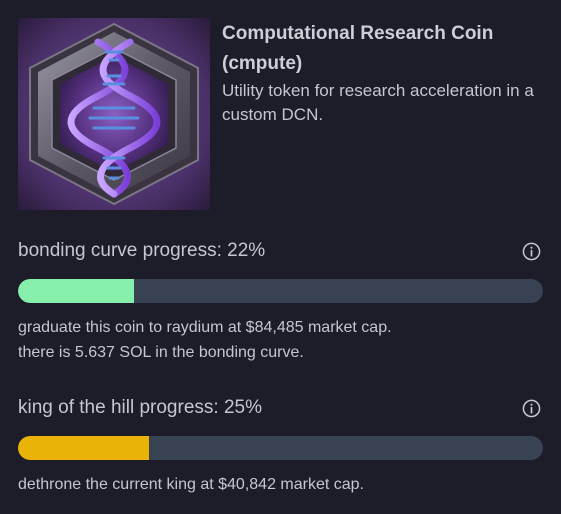 The width and height of the screenshot is (561, 514). Describe the element at coordinates (358, 48) in the screenshot. I see `coin-name: Computational Research Coin (cmpute)` at that location.